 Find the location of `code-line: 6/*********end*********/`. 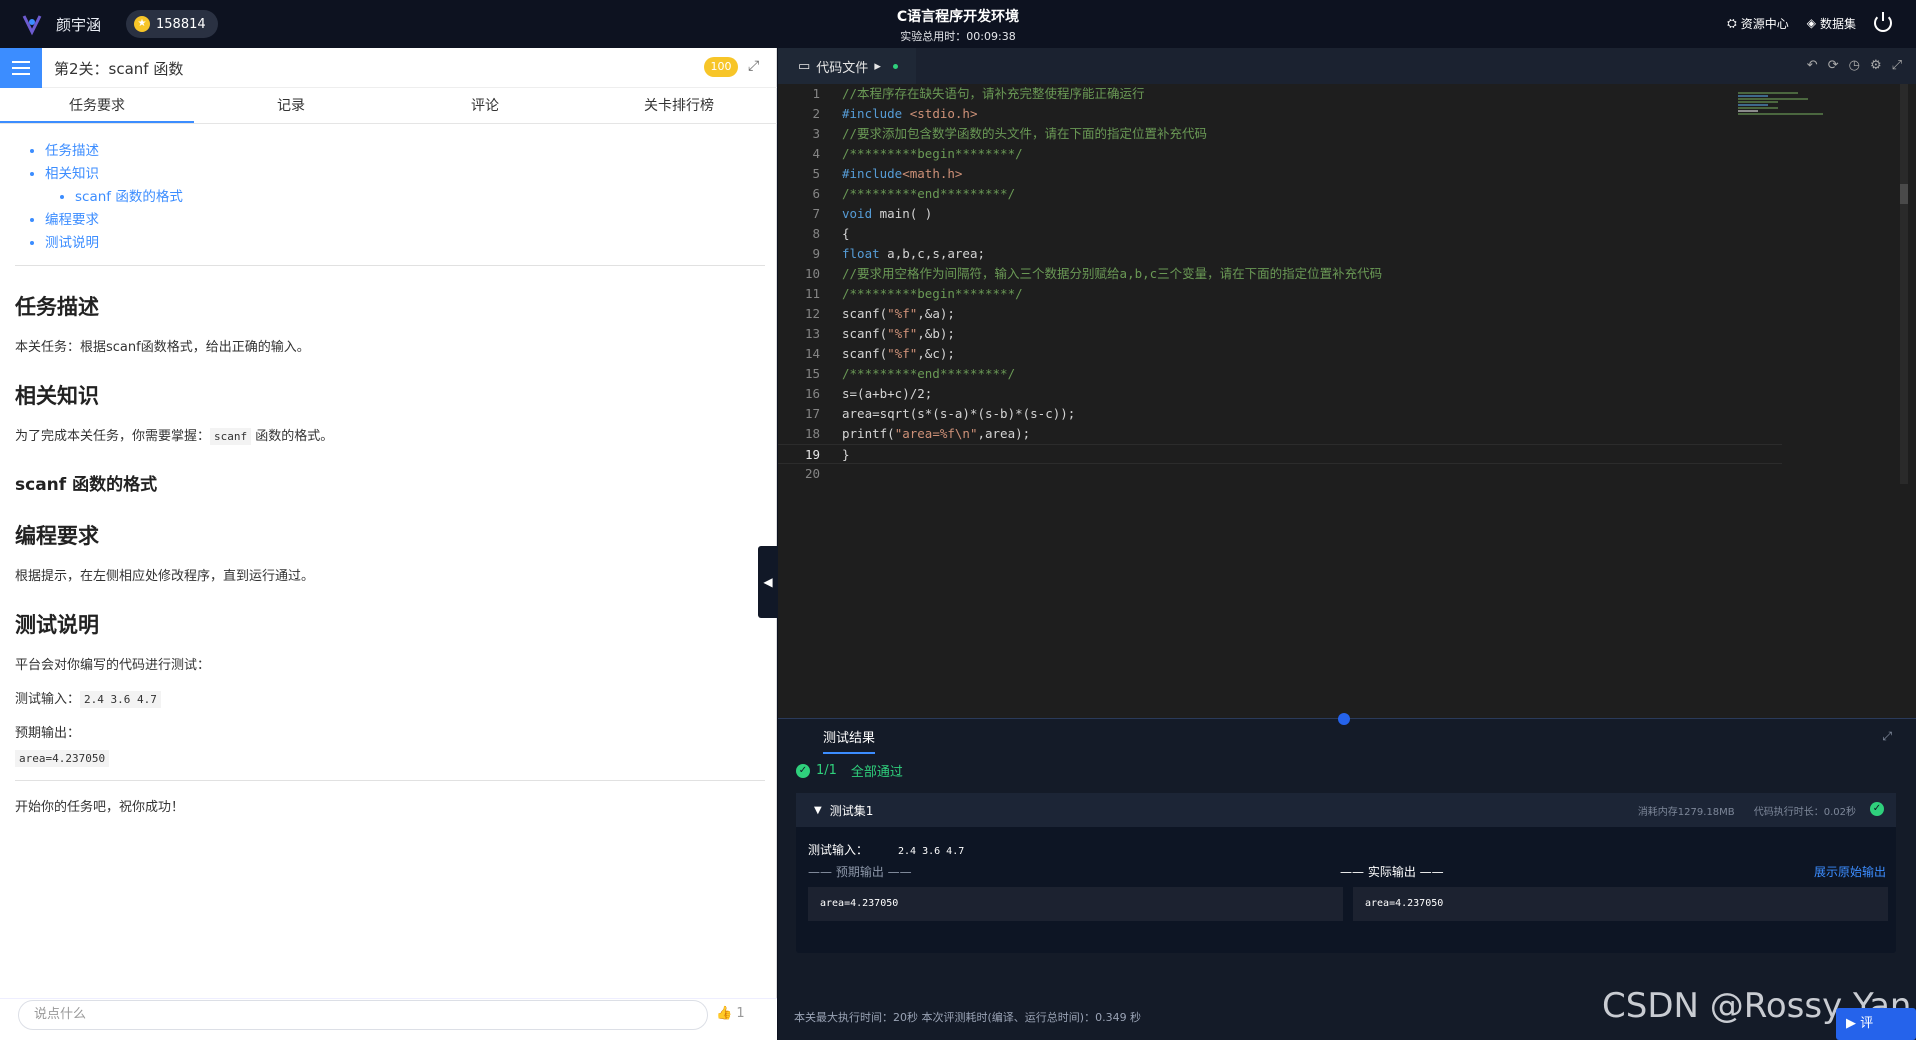

code-line: 6/*********end*********/ is located at coordinates (914, 193).